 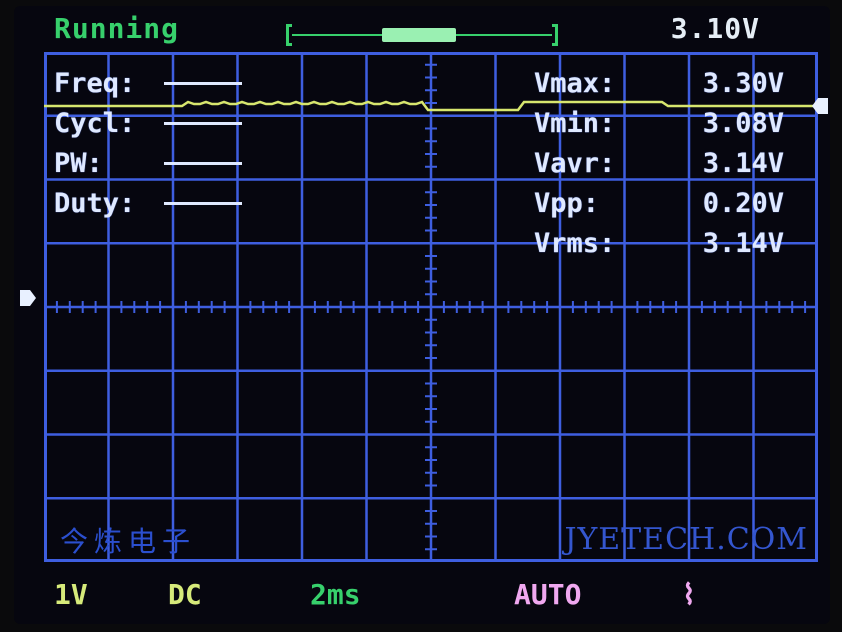 What do you see at coordinates (547, 594) in the screenshot?
I see `trigger-mode: AUTO` at bounding box center [547, 594].